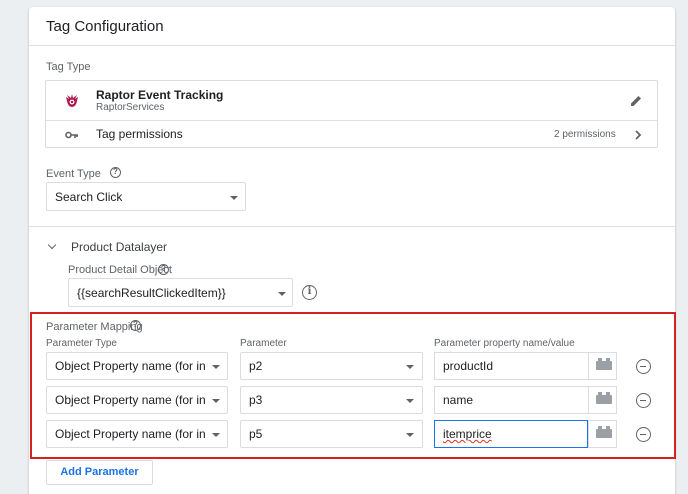  What do you see at coordinates (81, 343) in the screenshot?
I see `col-header-type: Parameter Type` at bounding box center [81, 343].